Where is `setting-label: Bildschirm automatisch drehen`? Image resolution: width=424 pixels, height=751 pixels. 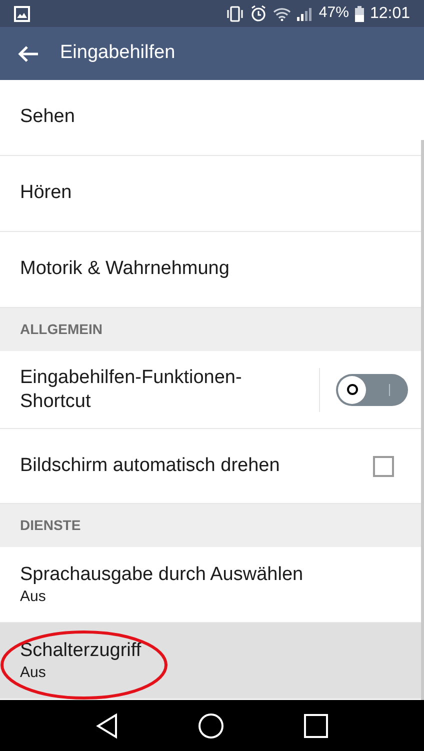 setting-label: Bildschirm automatisch drehen is located at coordinates (150, 466).